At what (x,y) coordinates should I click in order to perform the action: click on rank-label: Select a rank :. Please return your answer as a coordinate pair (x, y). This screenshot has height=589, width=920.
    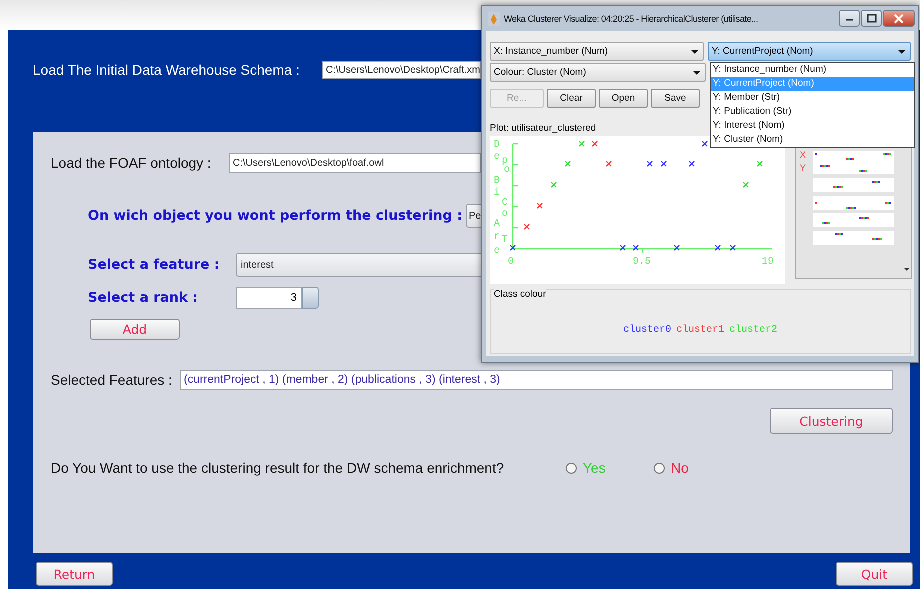
    Looking at the image, I should click on (144, 298).